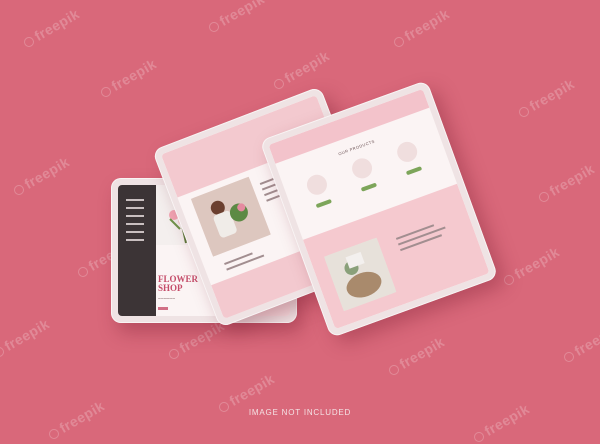 This screenshot has width=600, height=444. Describe the element at coordinates (137, 250) in the screenshot. I see `dark-nav-bar` at that location.